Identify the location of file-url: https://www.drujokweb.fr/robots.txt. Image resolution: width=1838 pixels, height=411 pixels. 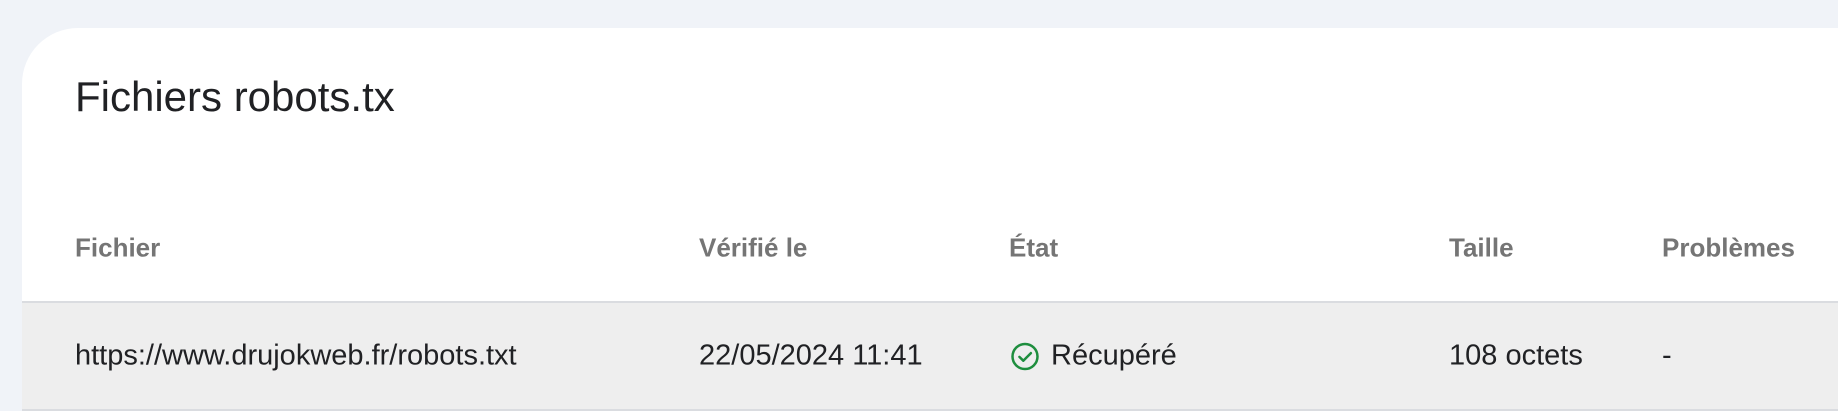
(296, 355).